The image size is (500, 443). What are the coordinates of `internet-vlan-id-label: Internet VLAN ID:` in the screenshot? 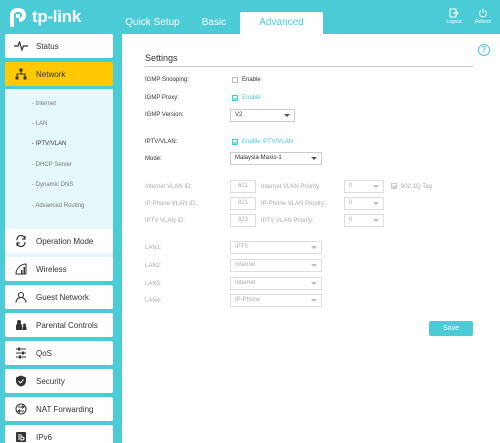 It's located at (169, 187).